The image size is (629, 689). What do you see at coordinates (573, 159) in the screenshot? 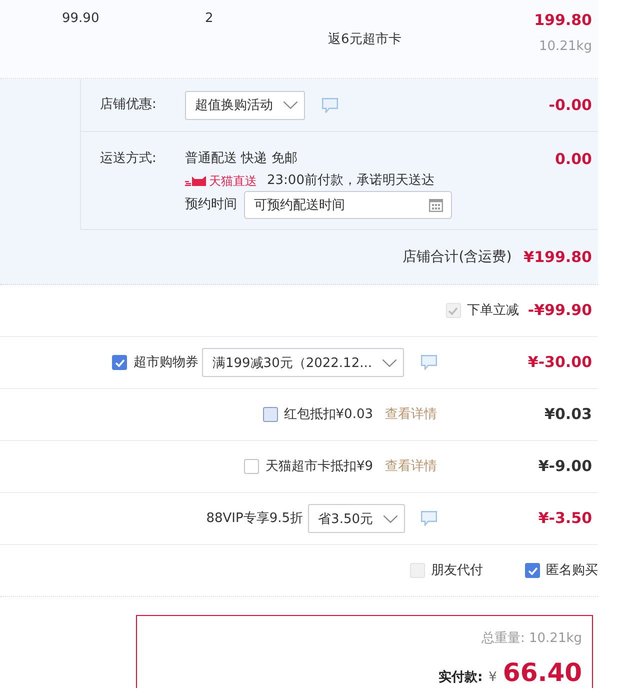
I see `shipping-amount: 0.00` at bounding box center [573, 159].